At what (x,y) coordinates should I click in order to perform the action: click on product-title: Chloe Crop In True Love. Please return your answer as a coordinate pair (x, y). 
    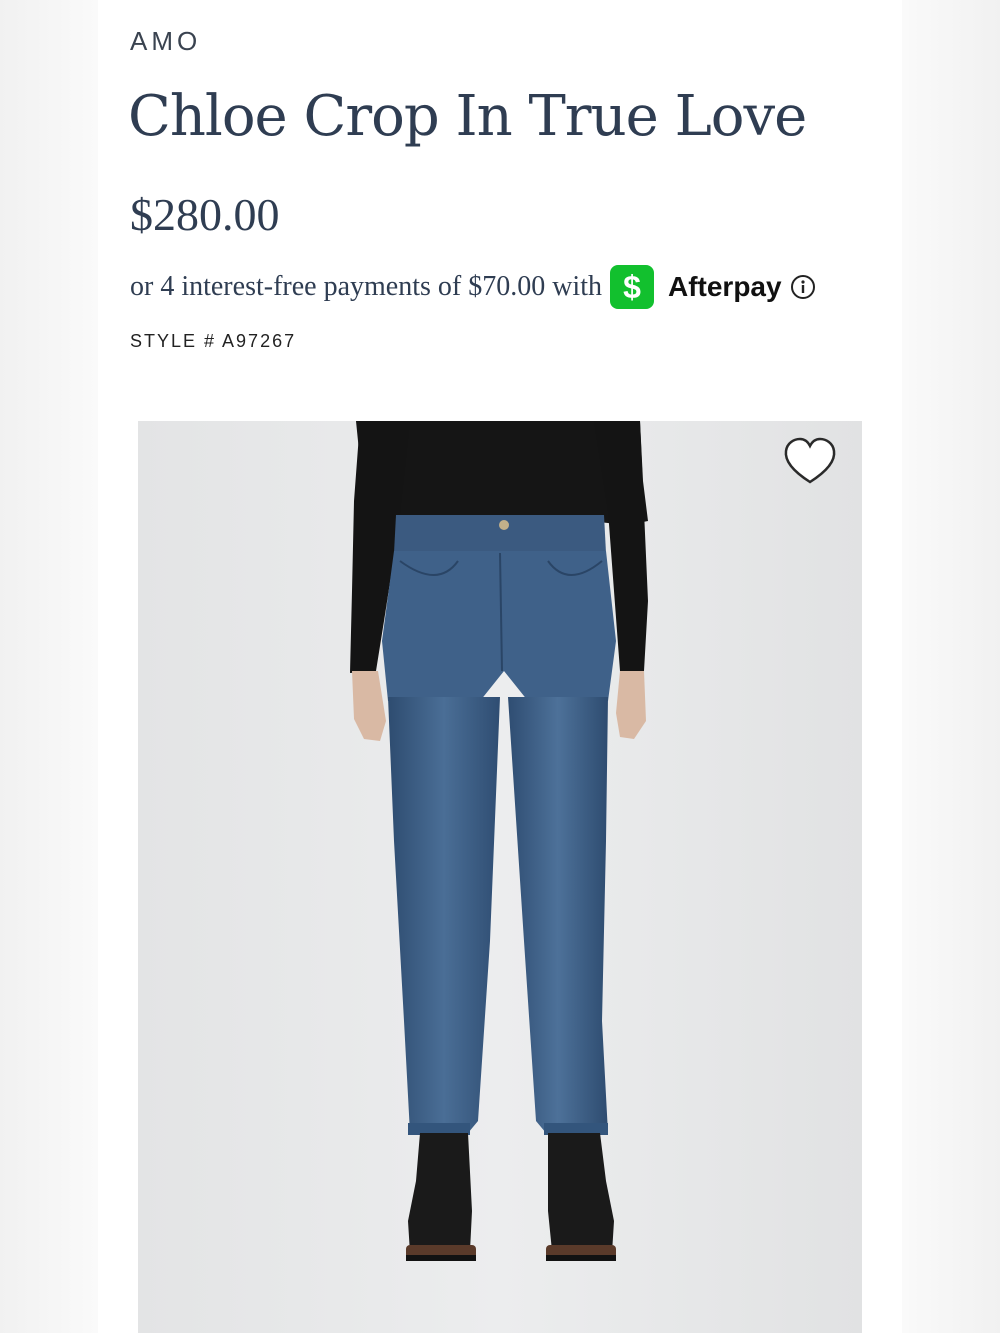
    Looking at the image, I should click on (467, 116).